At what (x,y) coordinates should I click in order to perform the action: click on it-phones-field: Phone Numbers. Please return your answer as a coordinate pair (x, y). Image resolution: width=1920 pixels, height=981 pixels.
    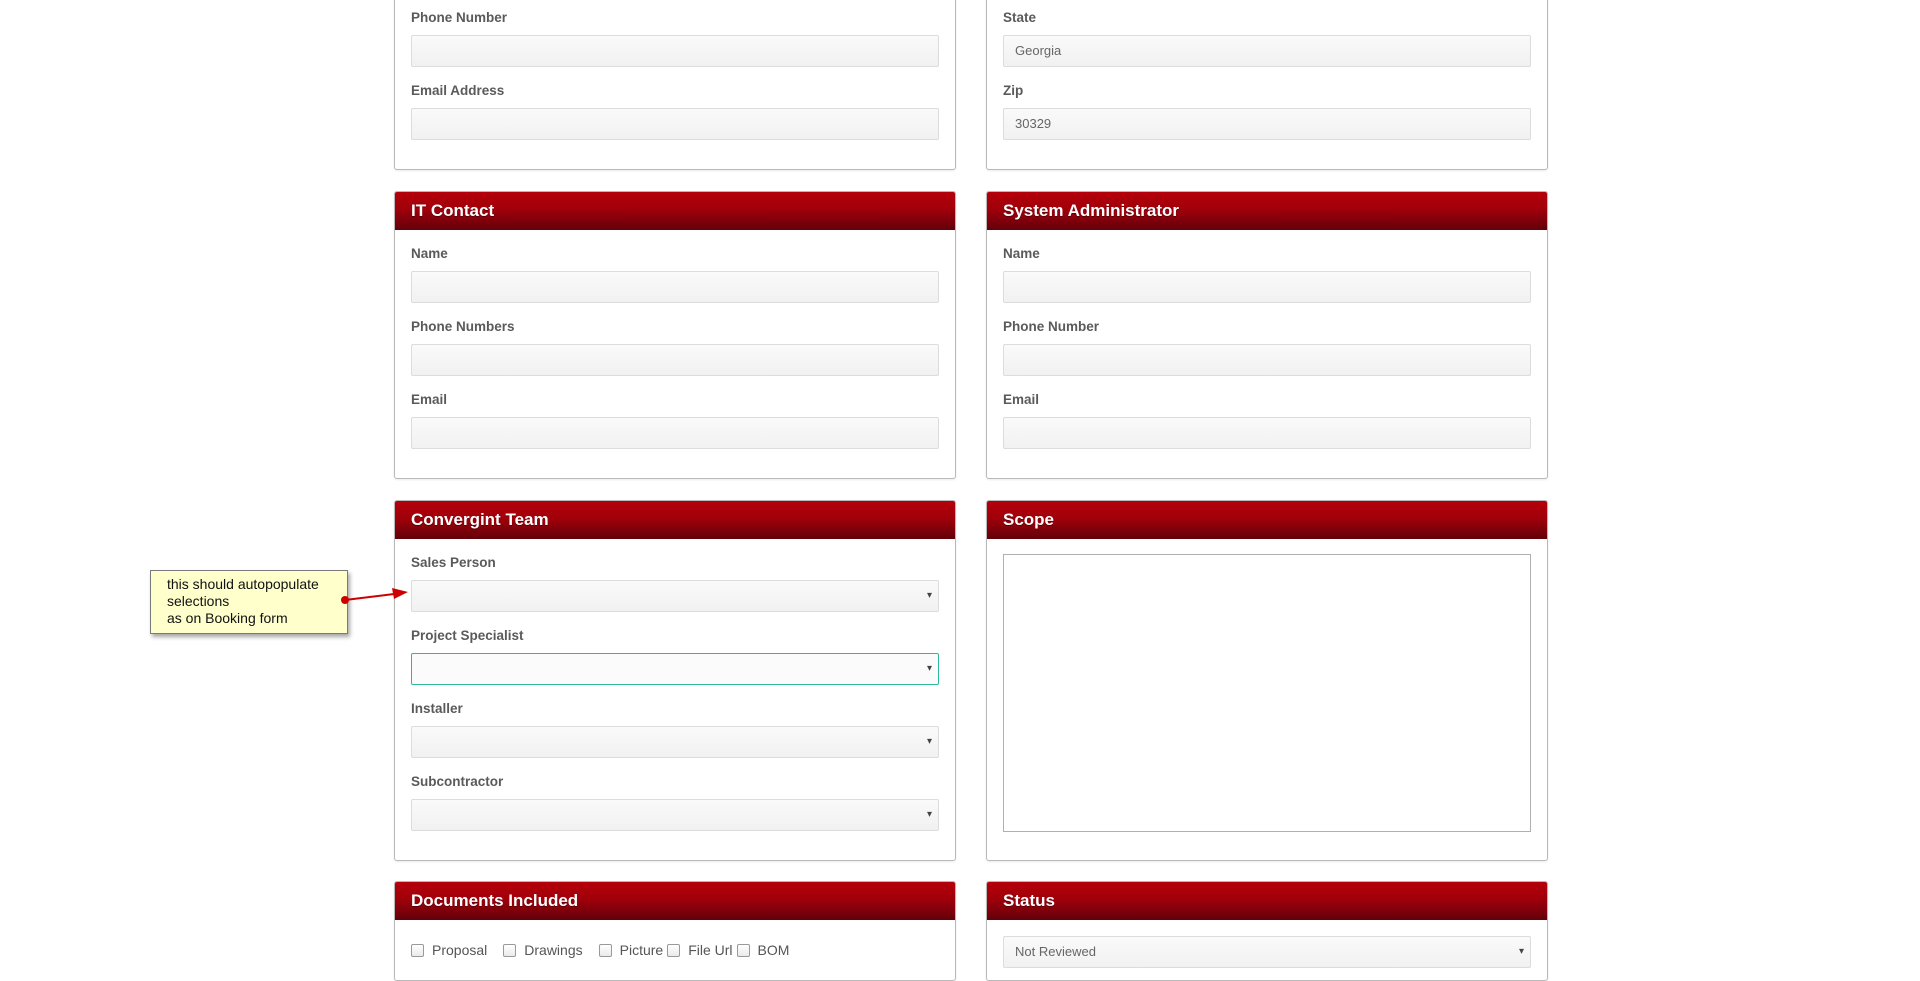
    Looking at the image, I should click on (675, 347).